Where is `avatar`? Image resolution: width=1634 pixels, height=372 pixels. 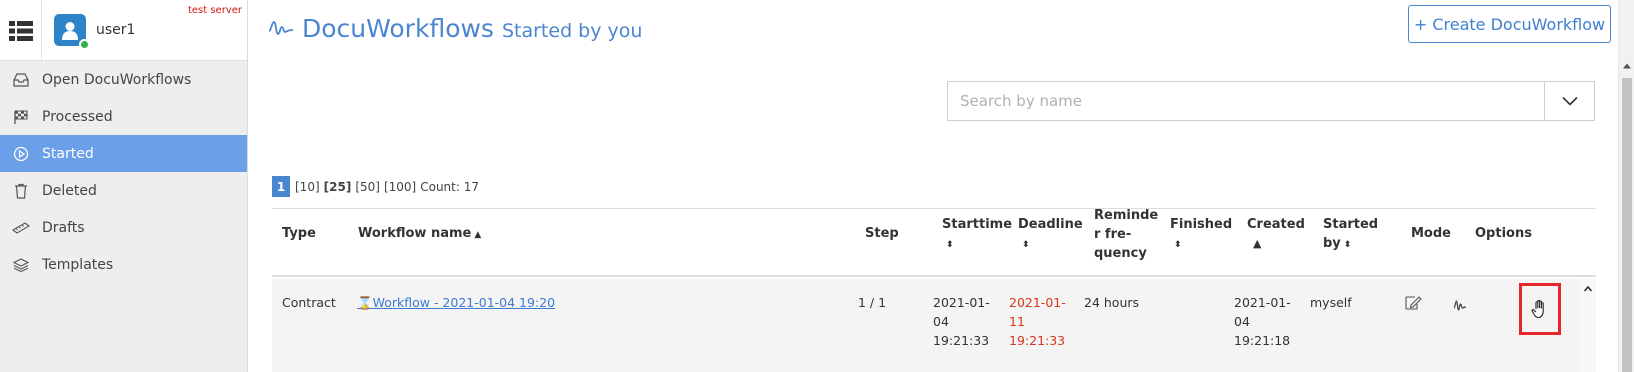 avatar is located at coordinates (72, 32).